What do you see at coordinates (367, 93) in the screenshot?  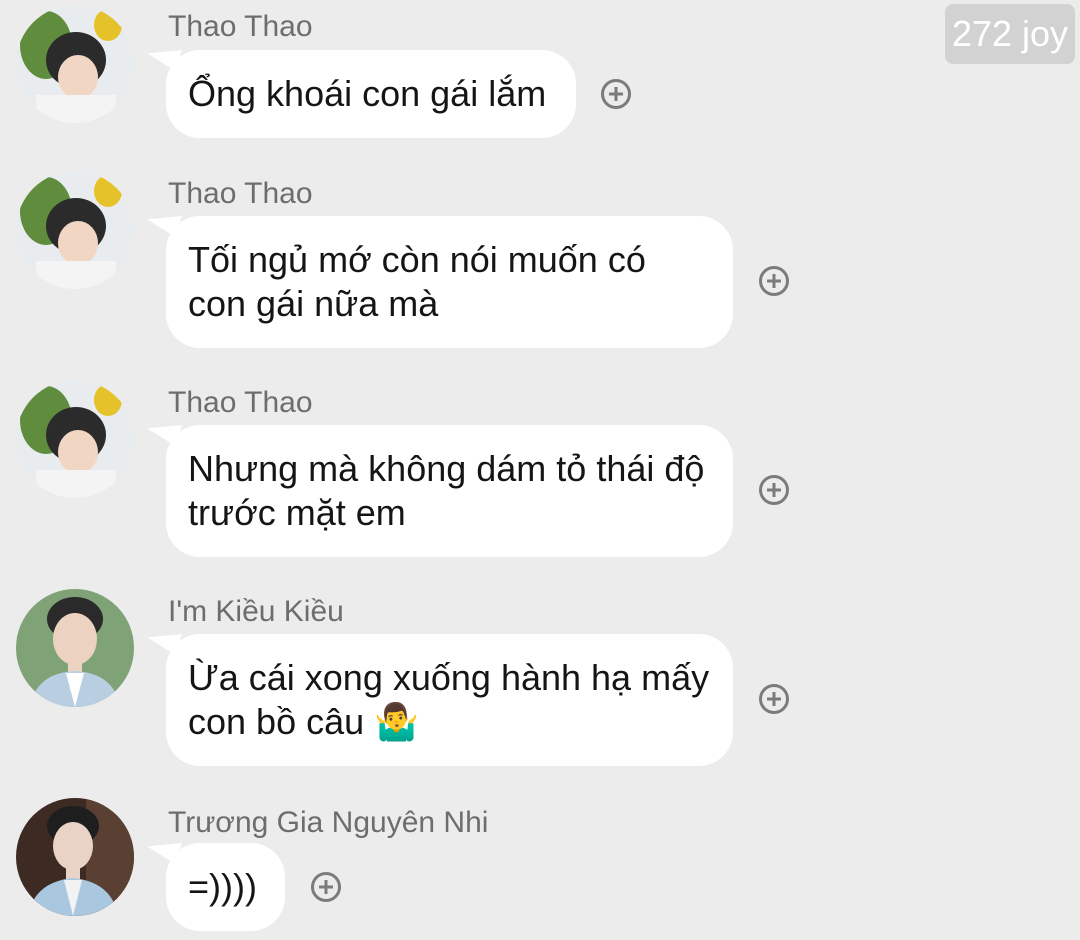 I see `message-text: Ổng khoái con gái lắm` at bounding box center [367, 93].